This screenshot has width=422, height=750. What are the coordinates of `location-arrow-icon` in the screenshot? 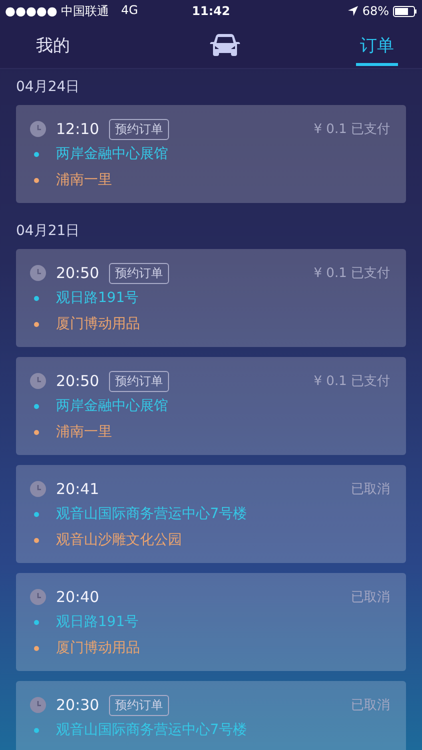 It's located at (353, 11).